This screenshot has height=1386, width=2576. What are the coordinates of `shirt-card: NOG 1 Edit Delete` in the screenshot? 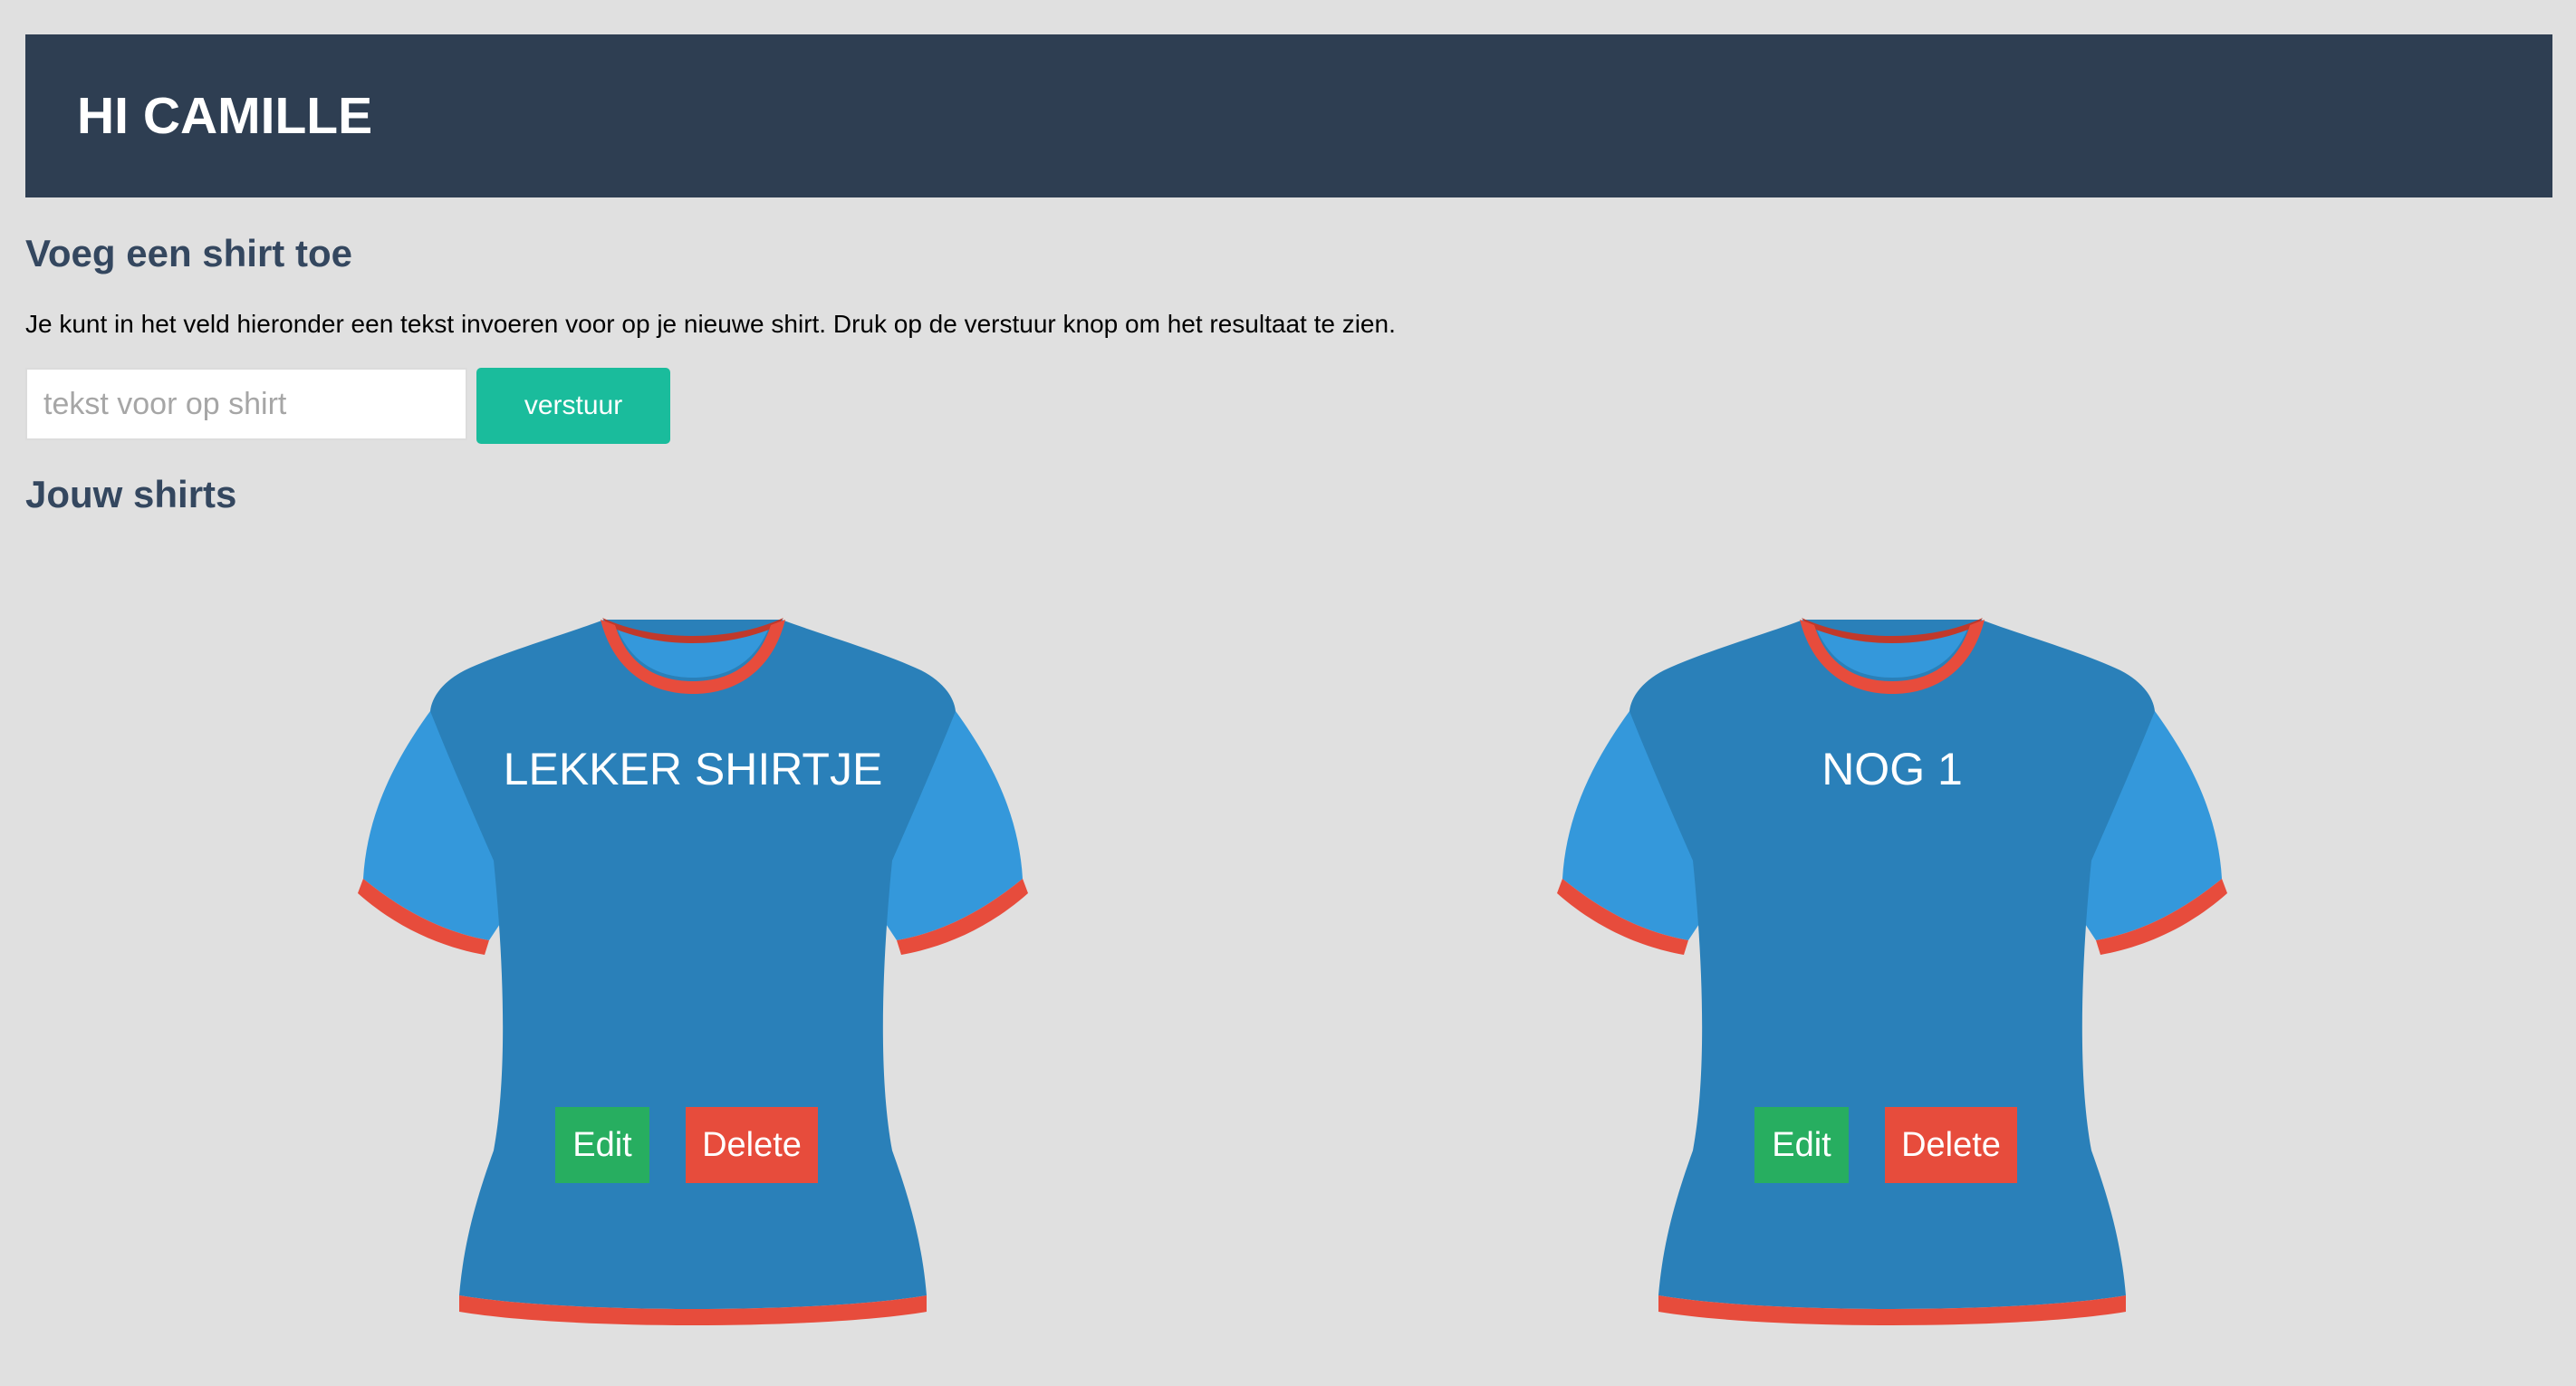 It's located at (1892, 974).